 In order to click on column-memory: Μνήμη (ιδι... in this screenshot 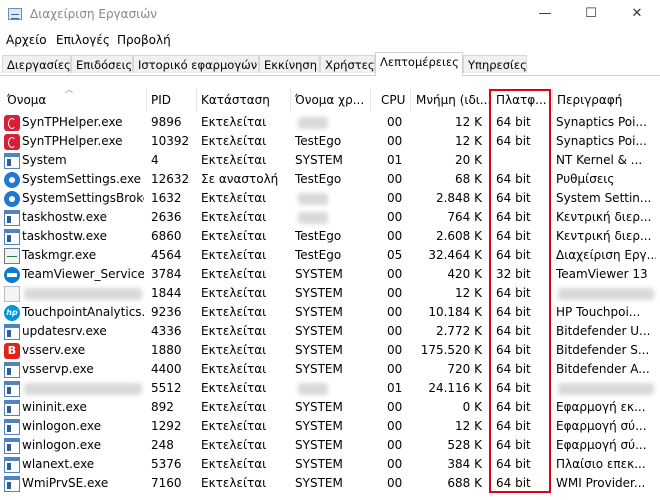, I will do `click(451, 100)`.